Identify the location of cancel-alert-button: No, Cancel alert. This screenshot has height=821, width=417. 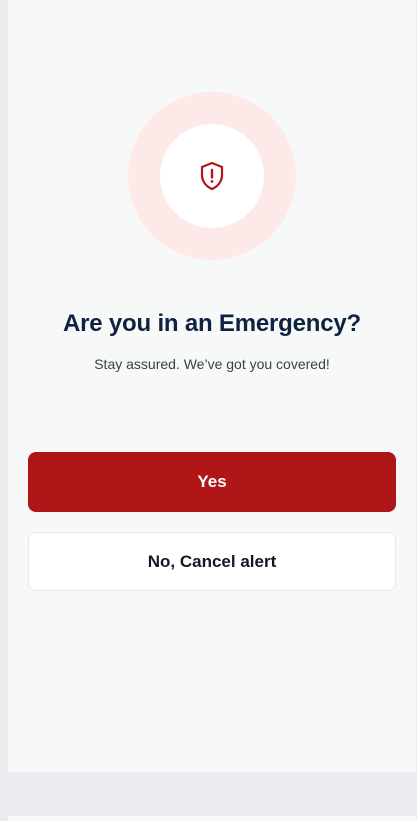
(212, 561).